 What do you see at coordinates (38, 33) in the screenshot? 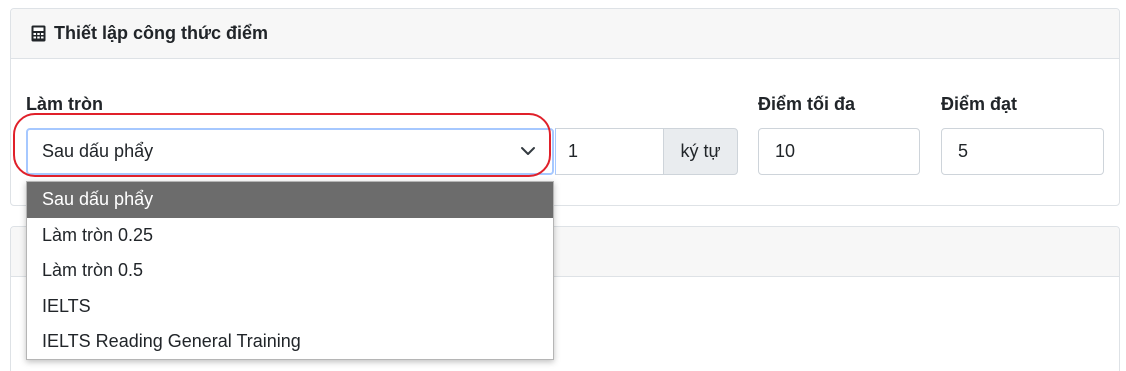
I see `calculator-icon` at bounding box center [38, 33].